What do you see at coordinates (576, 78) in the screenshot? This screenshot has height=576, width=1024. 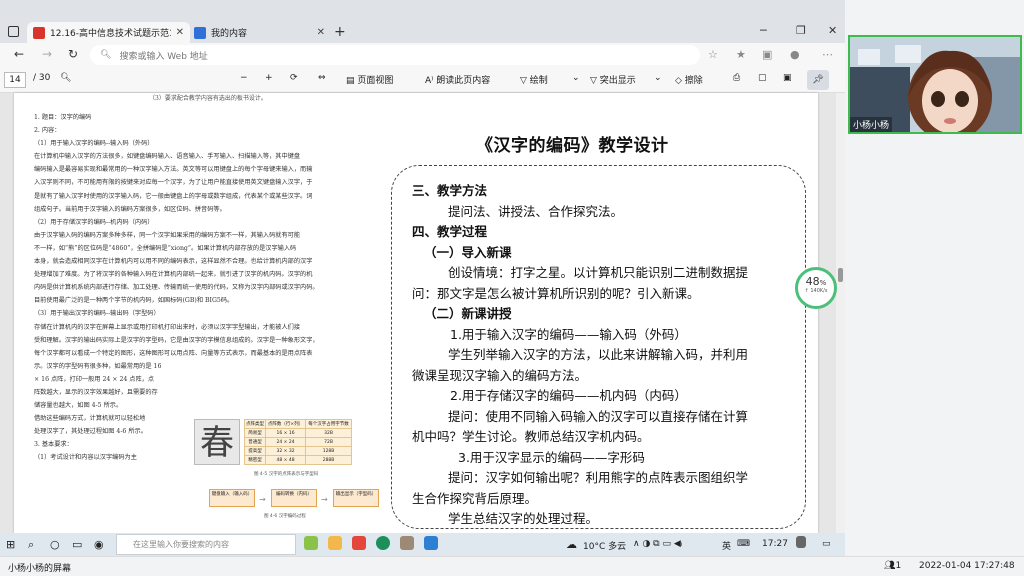 I see `draw-dropdown-icon: ⌄` at bounding box center [576, 78].